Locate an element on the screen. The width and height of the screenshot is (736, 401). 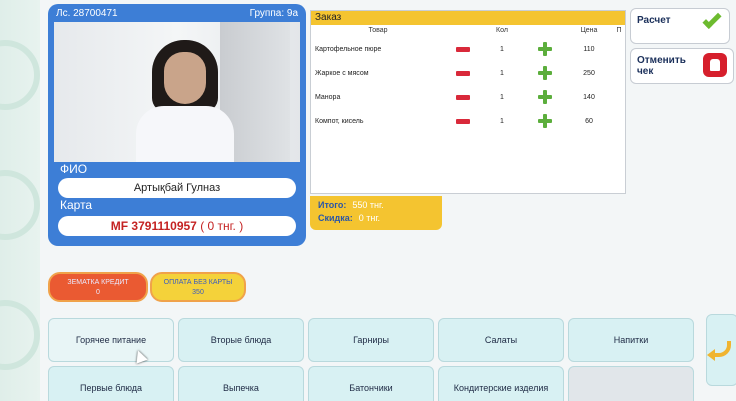
cancel-label: Отменить чек is located at coordinates (661, 66).